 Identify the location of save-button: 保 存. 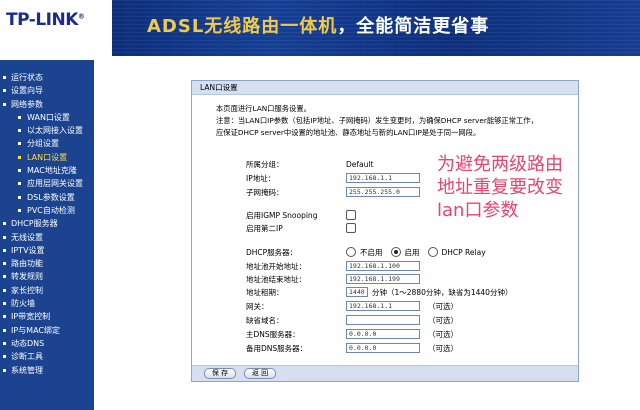
(220, 373).